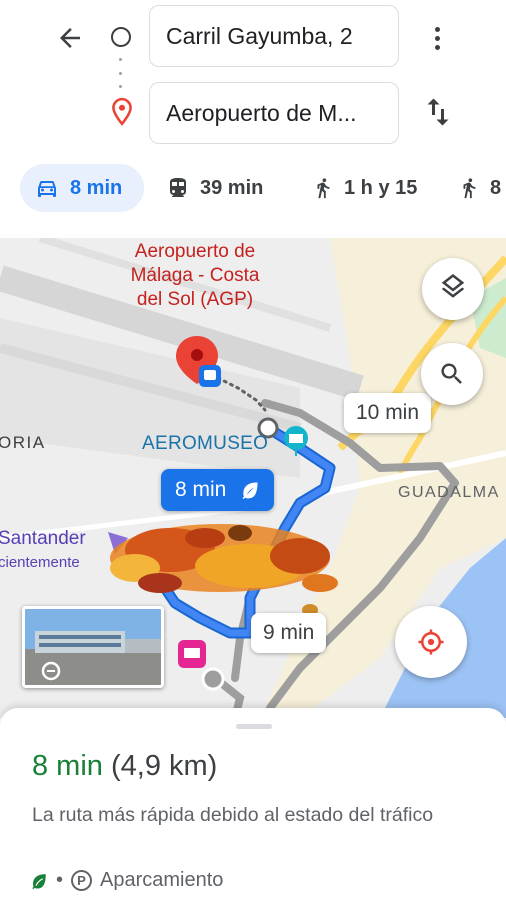 This screenshot has height=900, width=506. Describe the element at coordinates (201, 489) in the screenshot. I see `route-chip-primary-label: 8 min` at that location.